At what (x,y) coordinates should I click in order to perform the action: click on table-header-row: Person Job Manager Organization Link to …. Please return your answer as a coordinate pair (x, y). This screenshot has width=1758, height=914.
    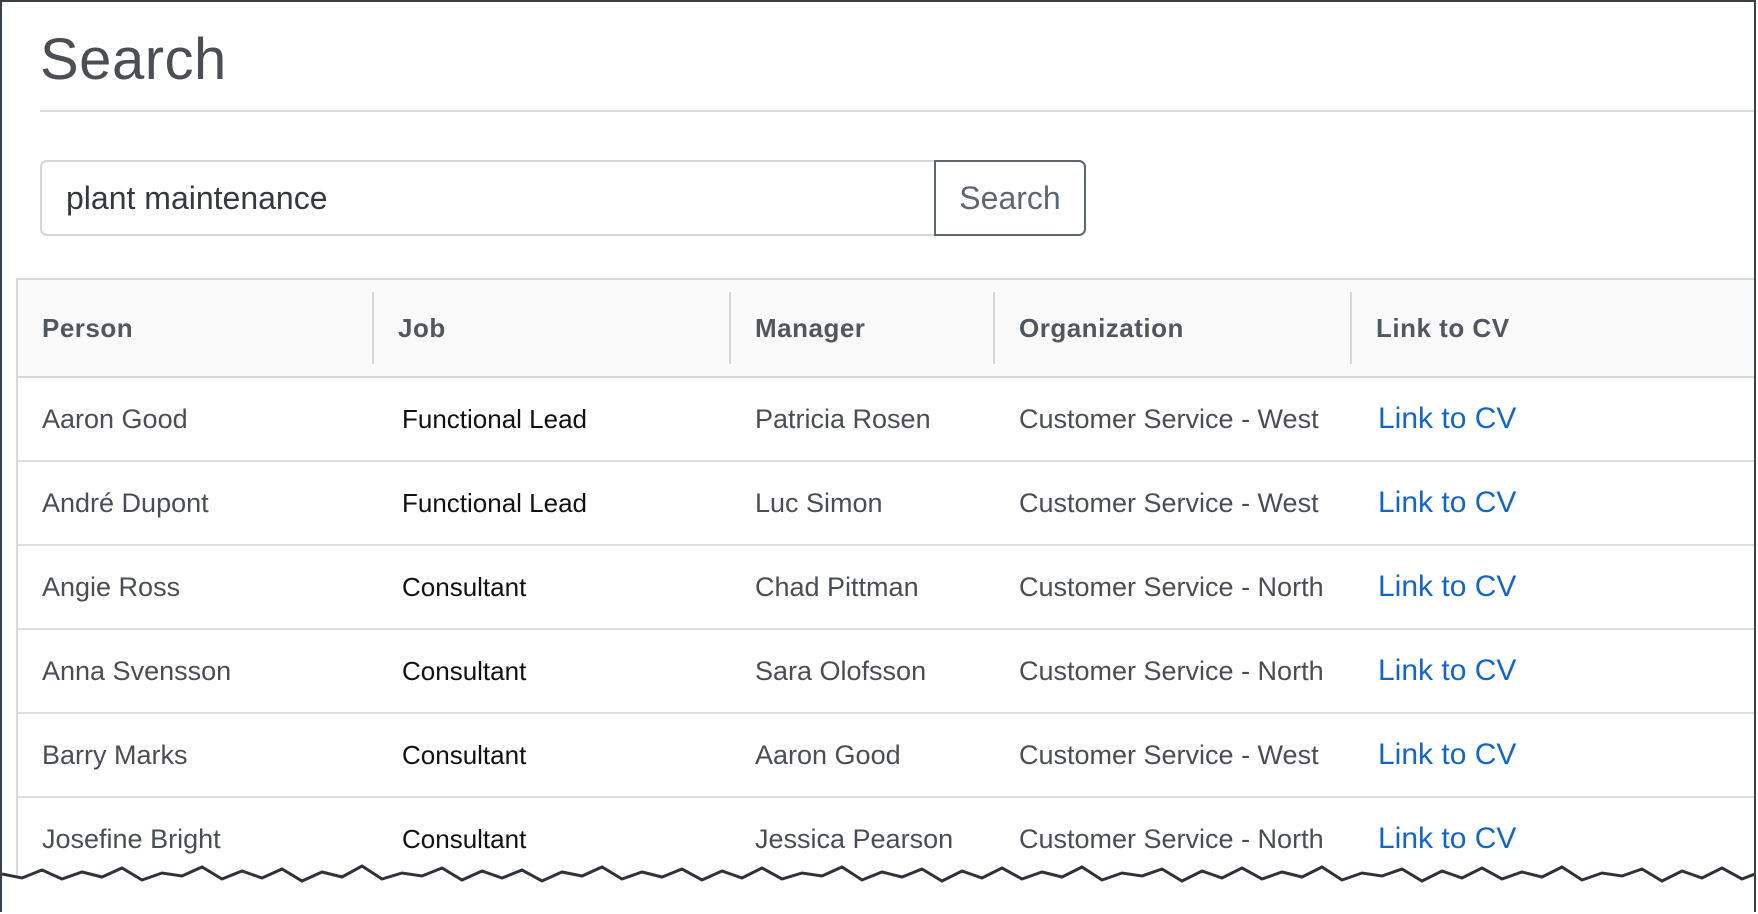
    Looking at the image, I should click on (886, 328).